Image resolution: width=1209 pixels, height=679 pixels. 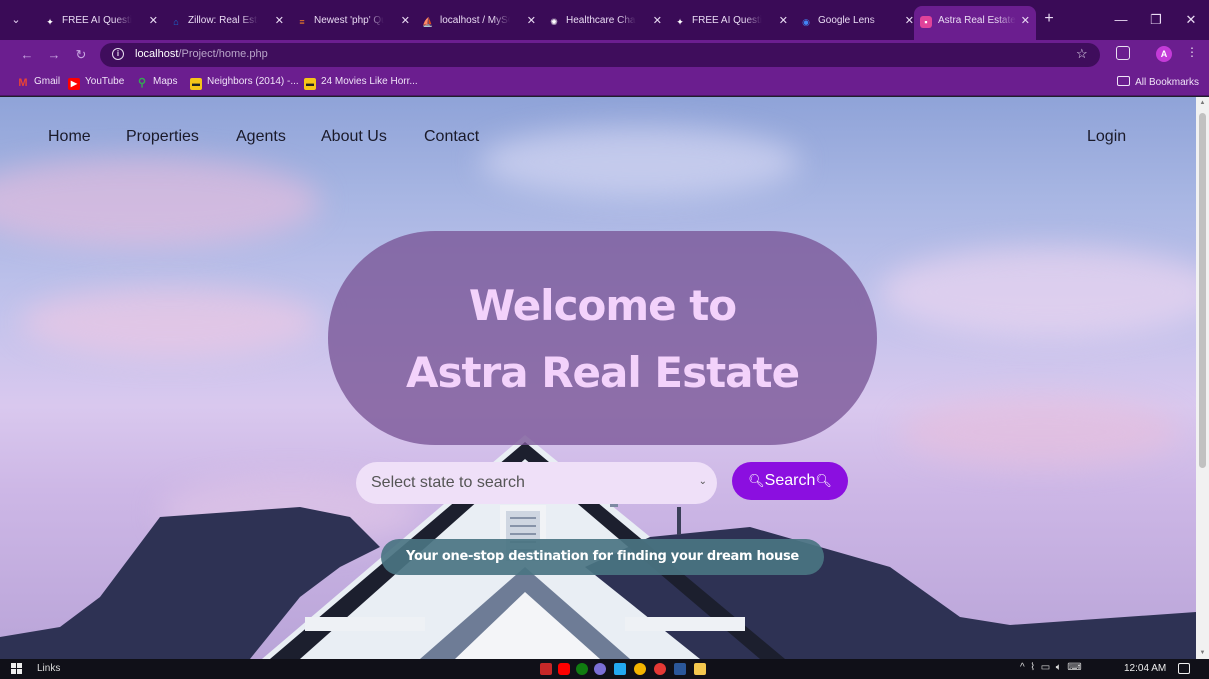 I want to click on scrollbar-thumb, so click(x=1202, y=290).